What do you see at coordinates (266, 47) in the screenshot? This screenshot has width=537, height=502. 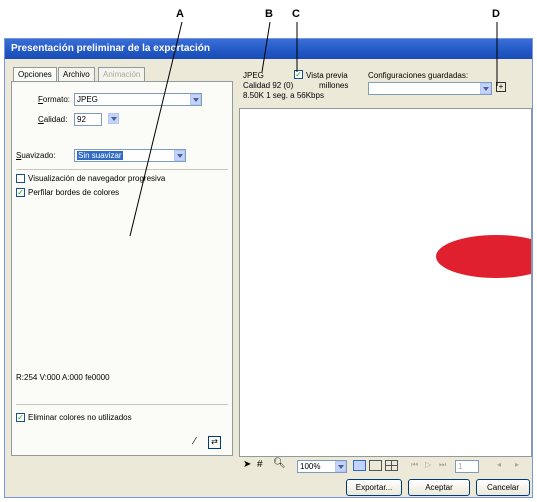 I see `leader-b` at bounding box center [266, 47].